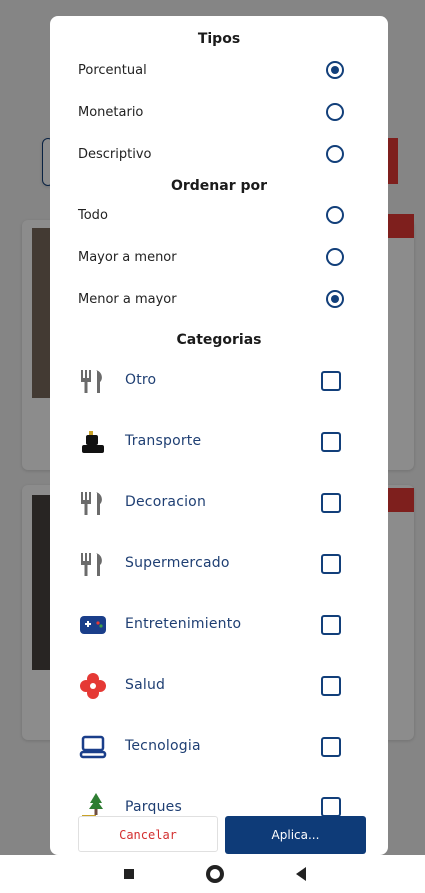  I want to click on category-decoracion-checkbox, so click(331, 503).